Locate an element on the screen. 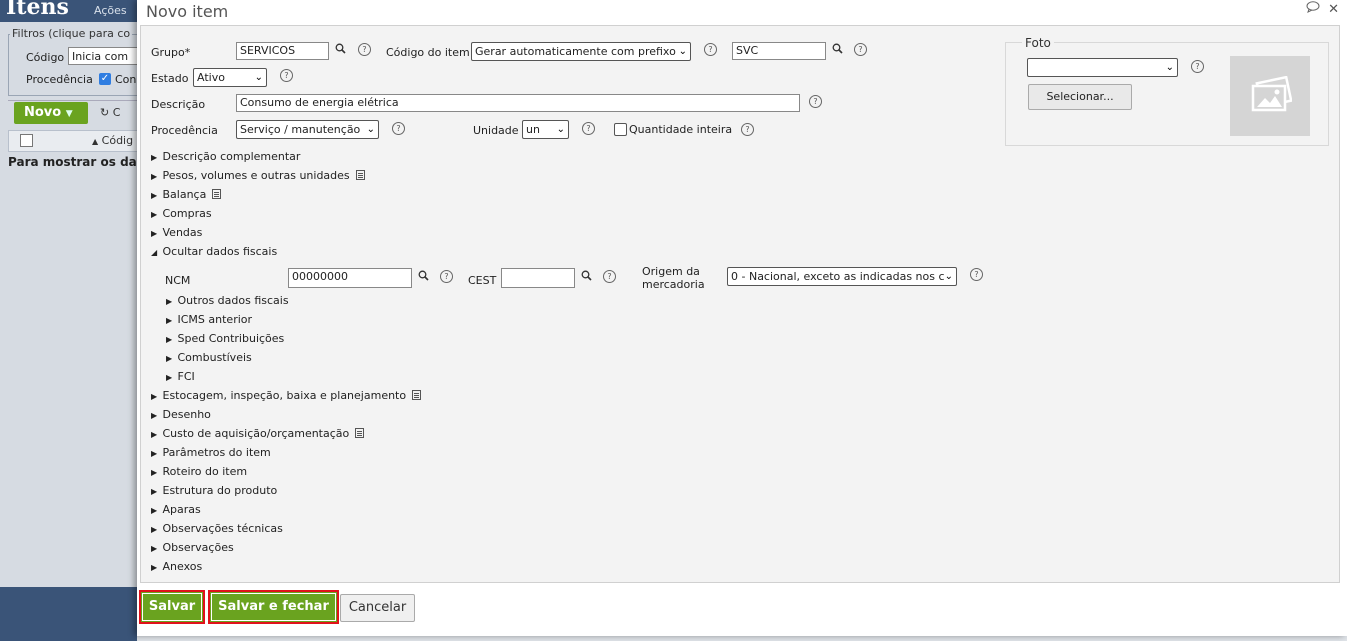 This screenshot has height=641, width=1347. section-label: Desenho is located at coordinates (186, 414).